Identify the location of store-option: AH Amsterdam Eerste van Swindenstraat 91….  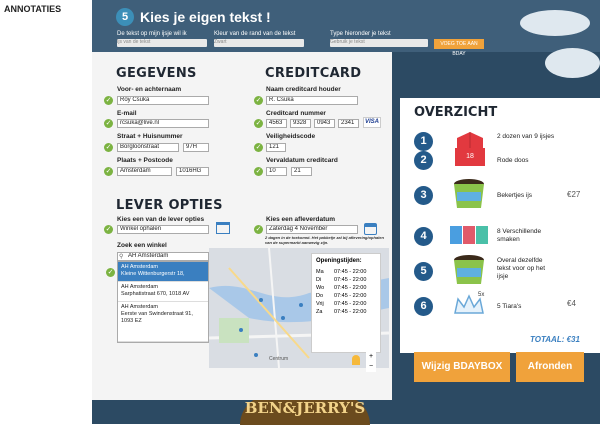
(163, 322).